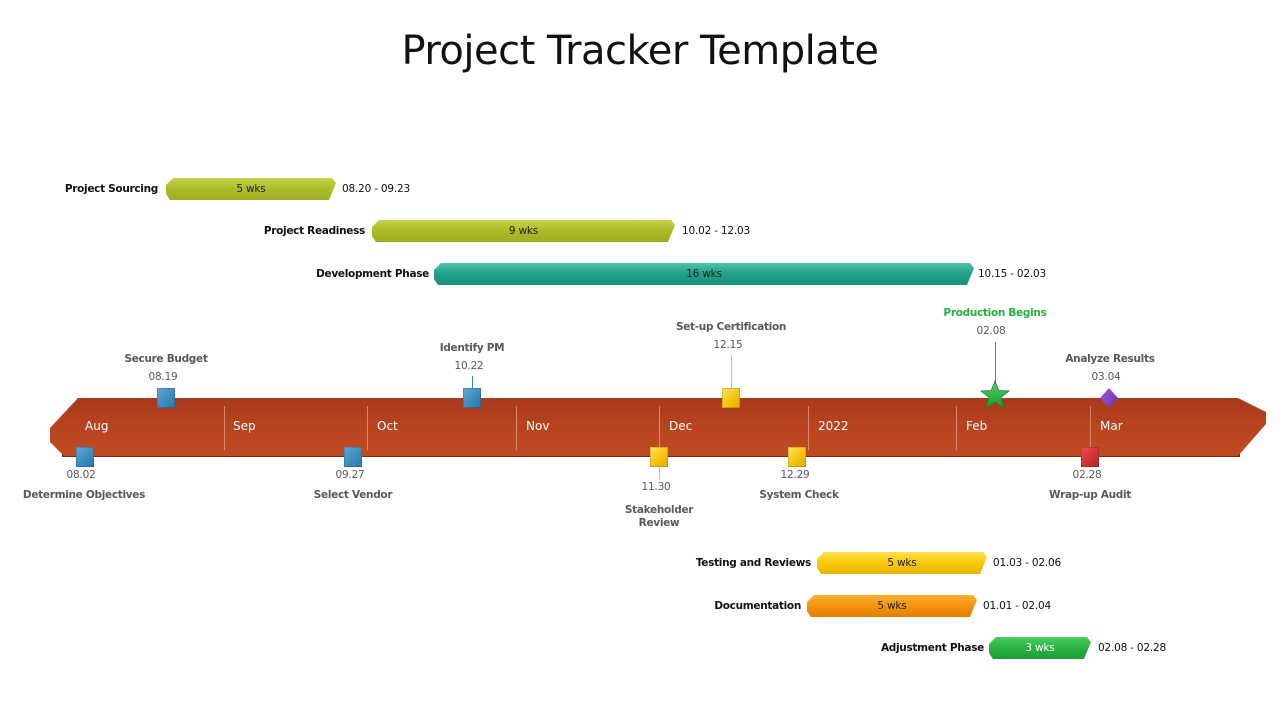  I want to click on task-duration: 3 wks, so click(1040, 648).